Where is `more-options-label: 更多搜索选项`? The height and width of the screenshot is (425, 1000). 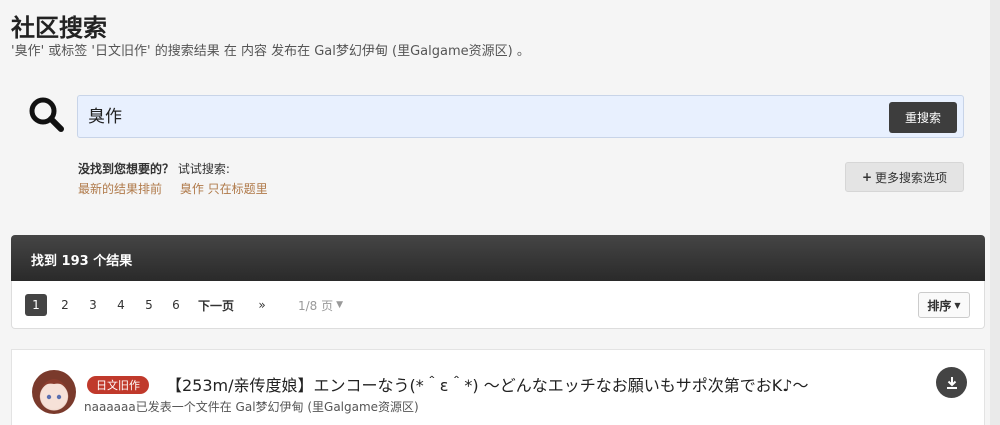
more-options-label: 更多搜索选项 is located at coordinates (911, 177).